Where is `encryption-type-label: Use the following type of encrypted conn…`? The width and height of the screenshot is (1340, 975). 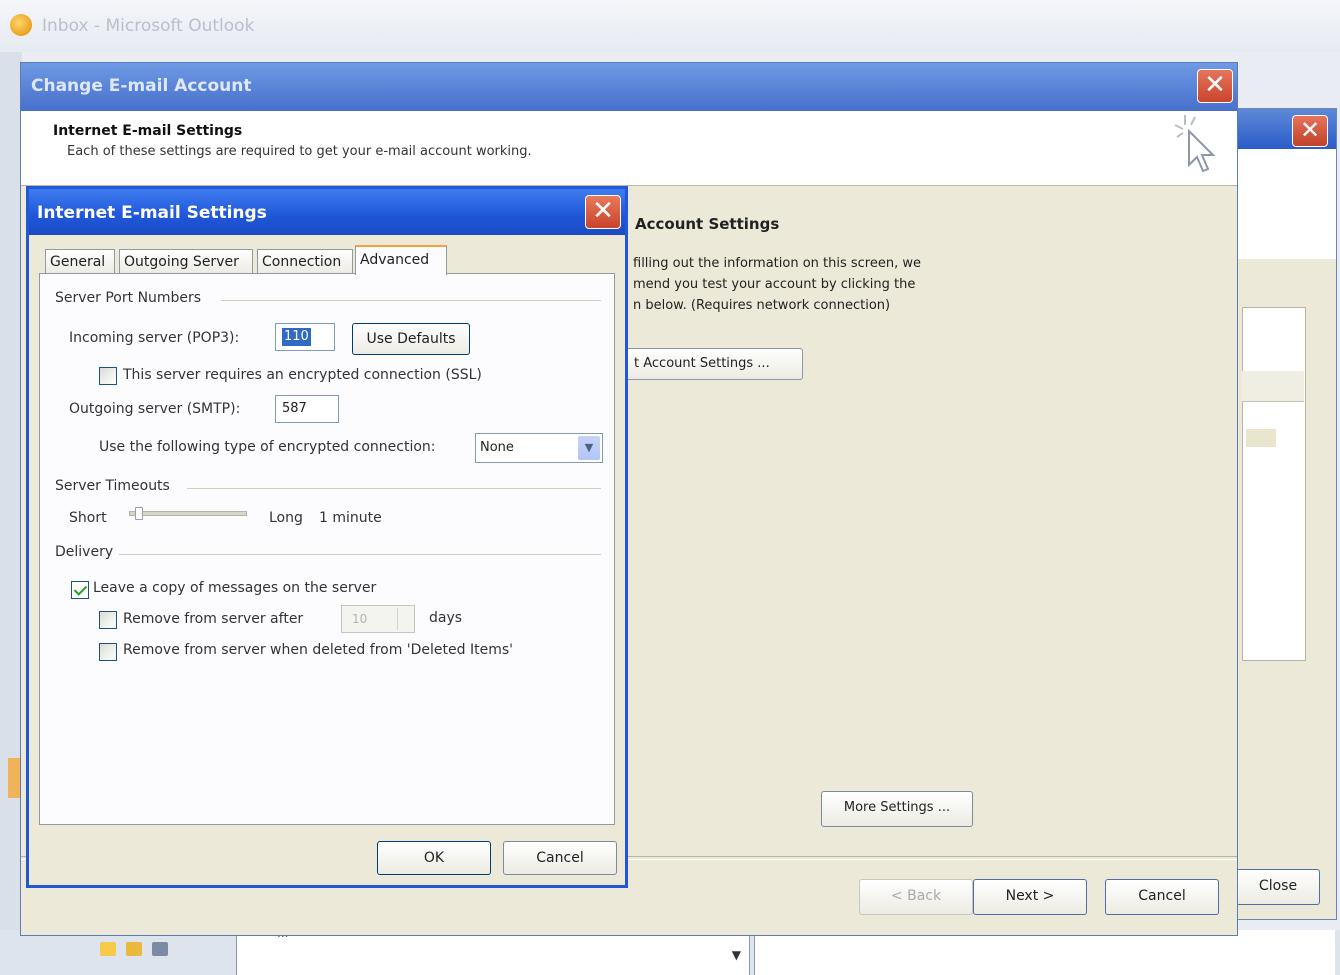 encryption-type-label: Use the following type of encrypted conn… is located at coordinates (267, 447).